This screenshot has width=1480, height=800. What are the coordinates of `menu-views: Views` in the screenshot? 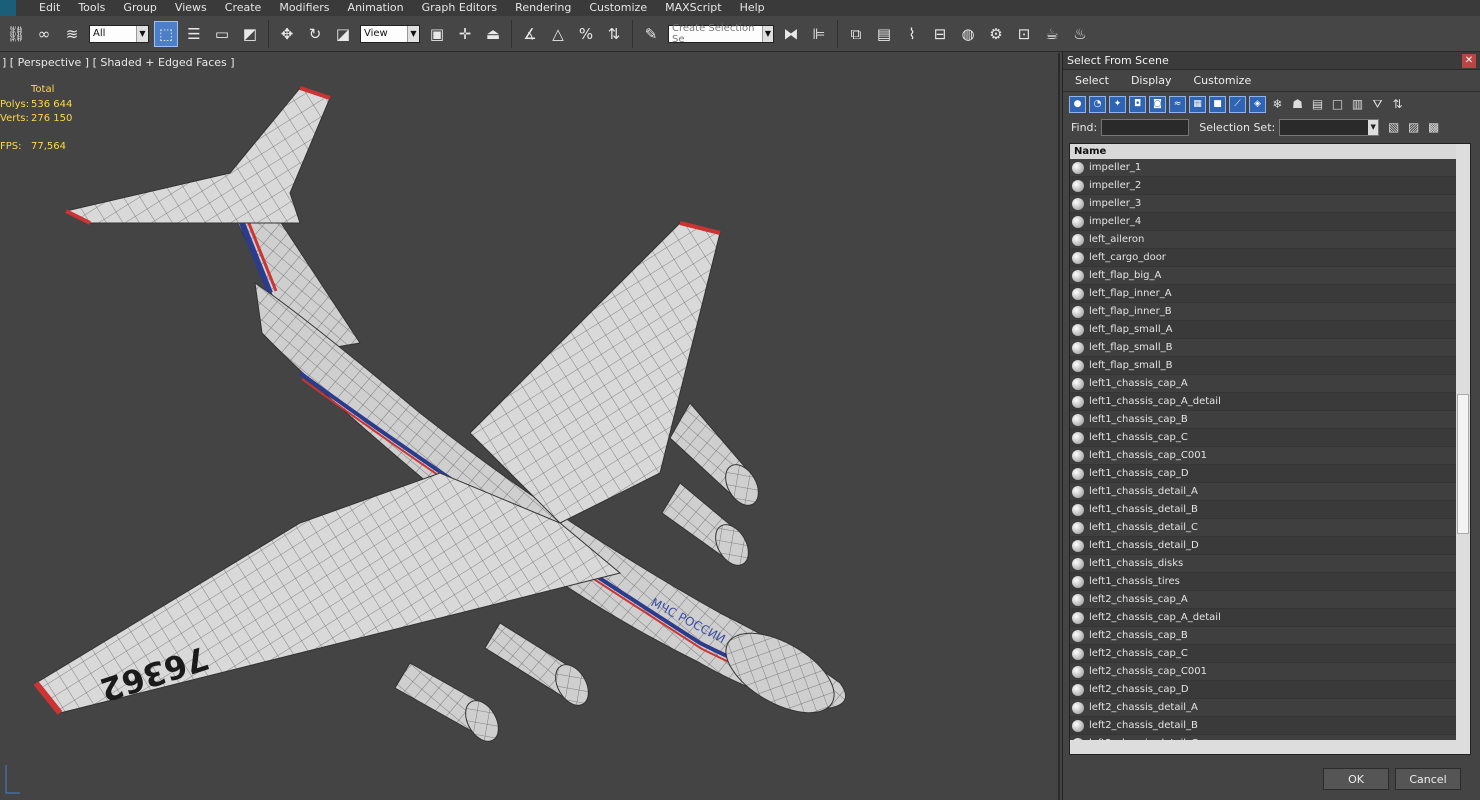 It's located at (191, 8).